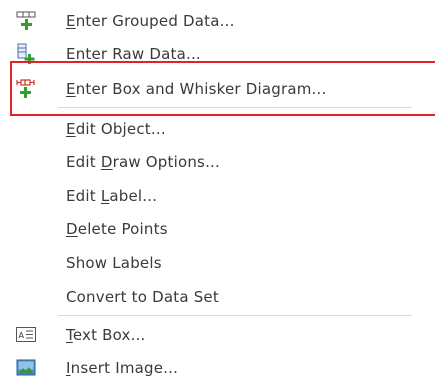  What do you see at coordinates (22, 335) in the screenshot?
I see `svg-text: A` at bounding box center [22, 335].